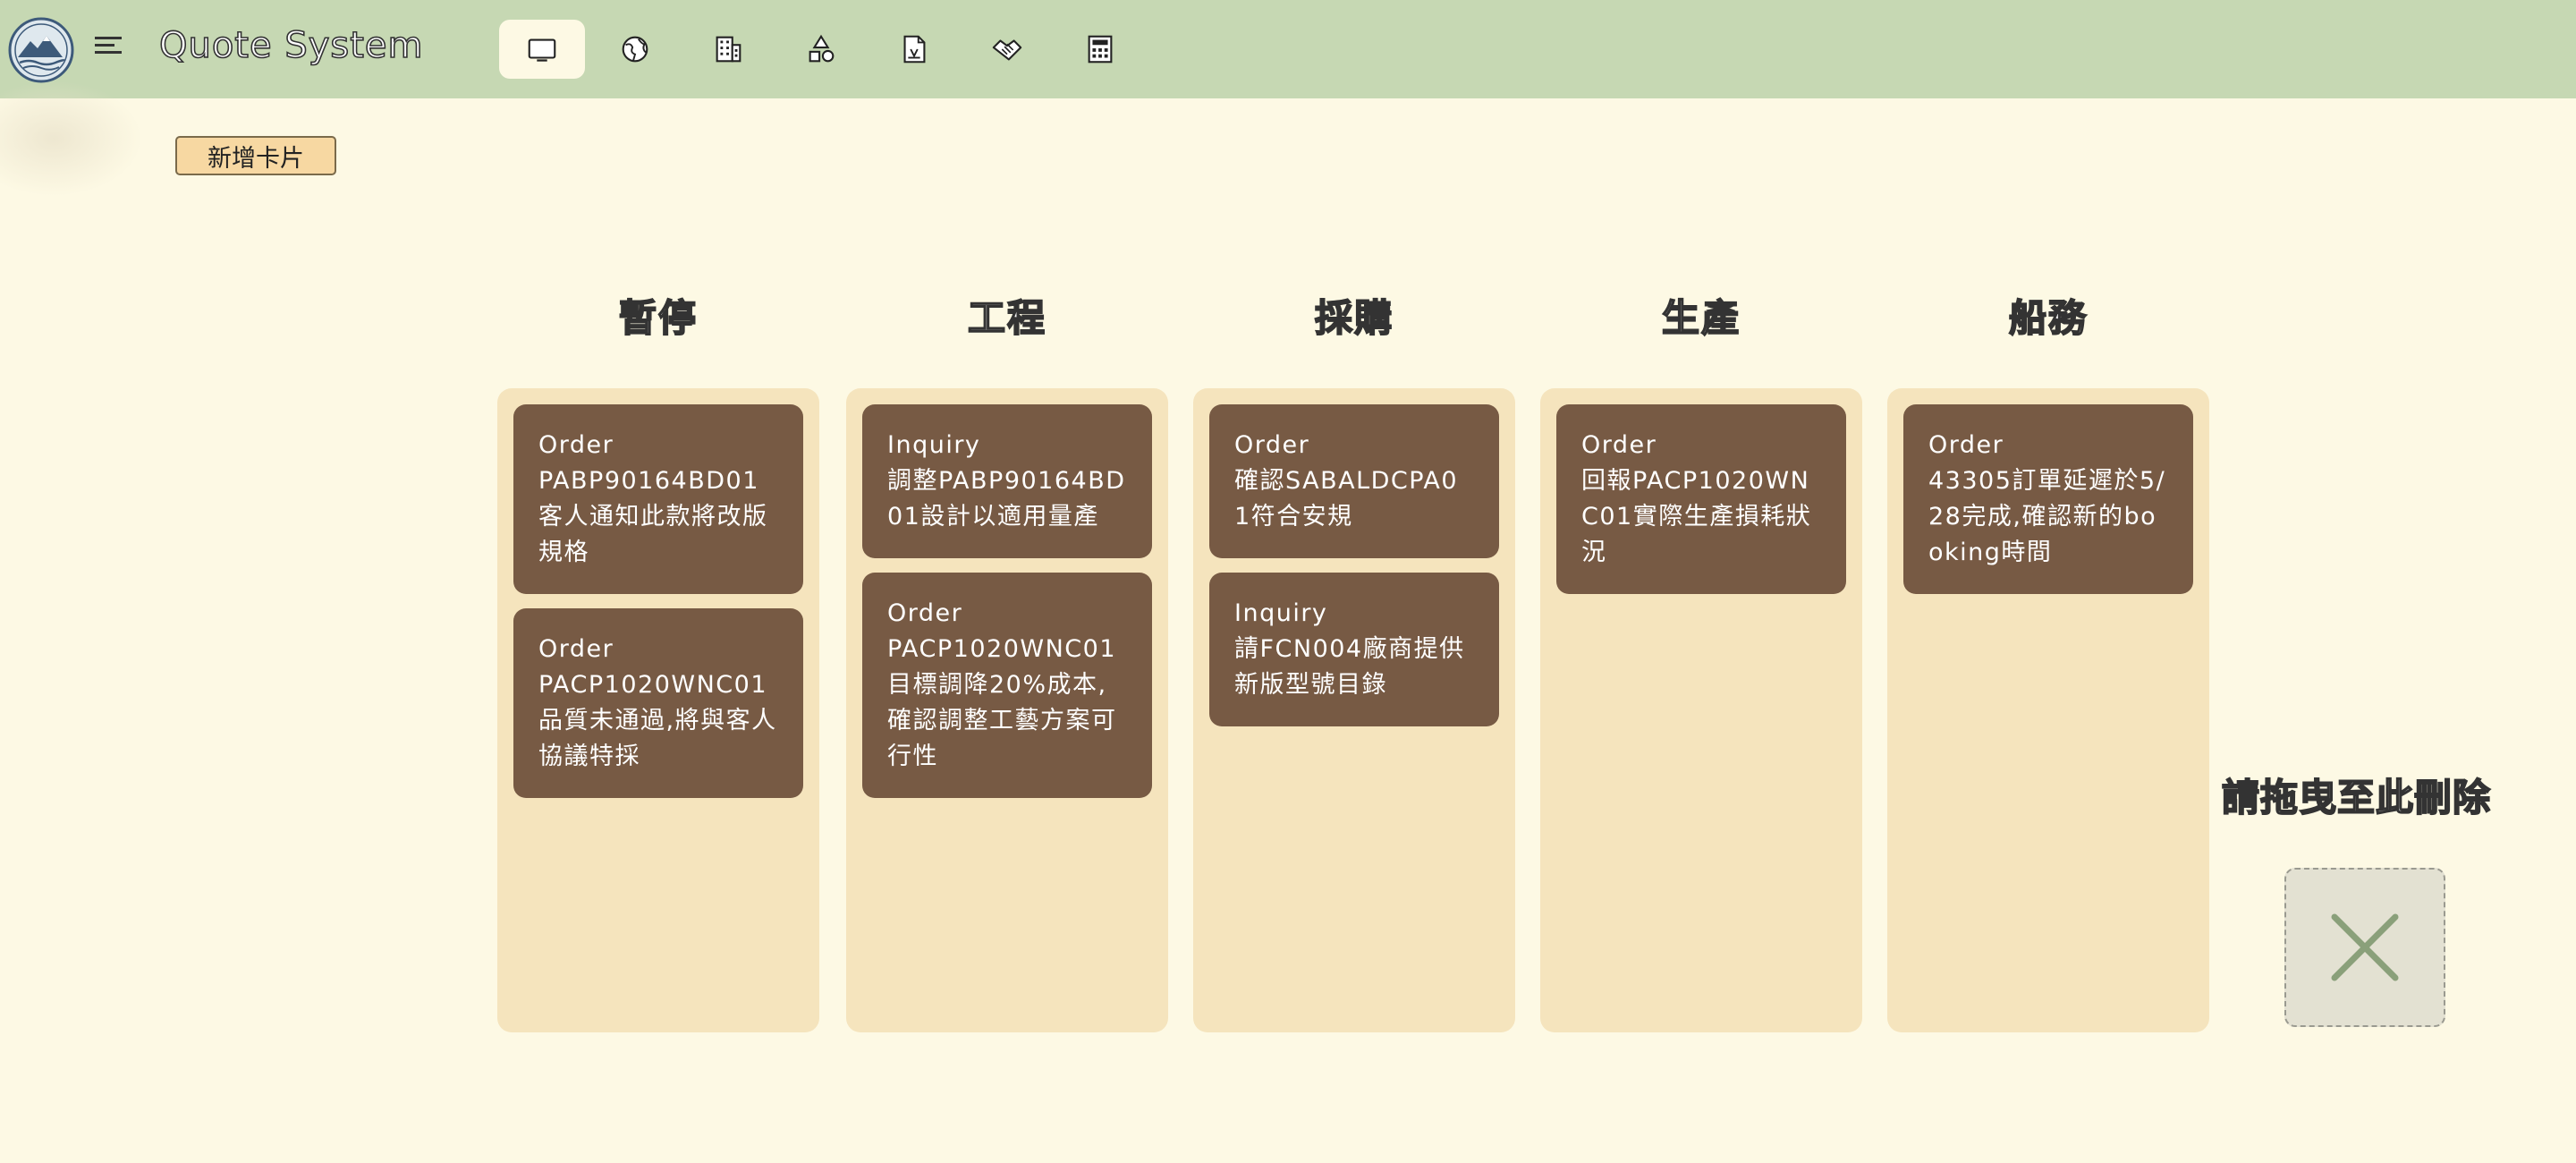 The height and width of the screenshot is (1163, 2576). I want to click on column-title-engineering: 工程, so click(1006, 318).